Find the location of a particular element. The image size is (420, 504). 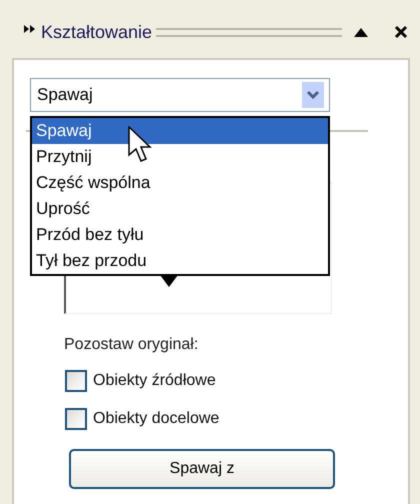

drag-grip is located at coordinates (249, 32).